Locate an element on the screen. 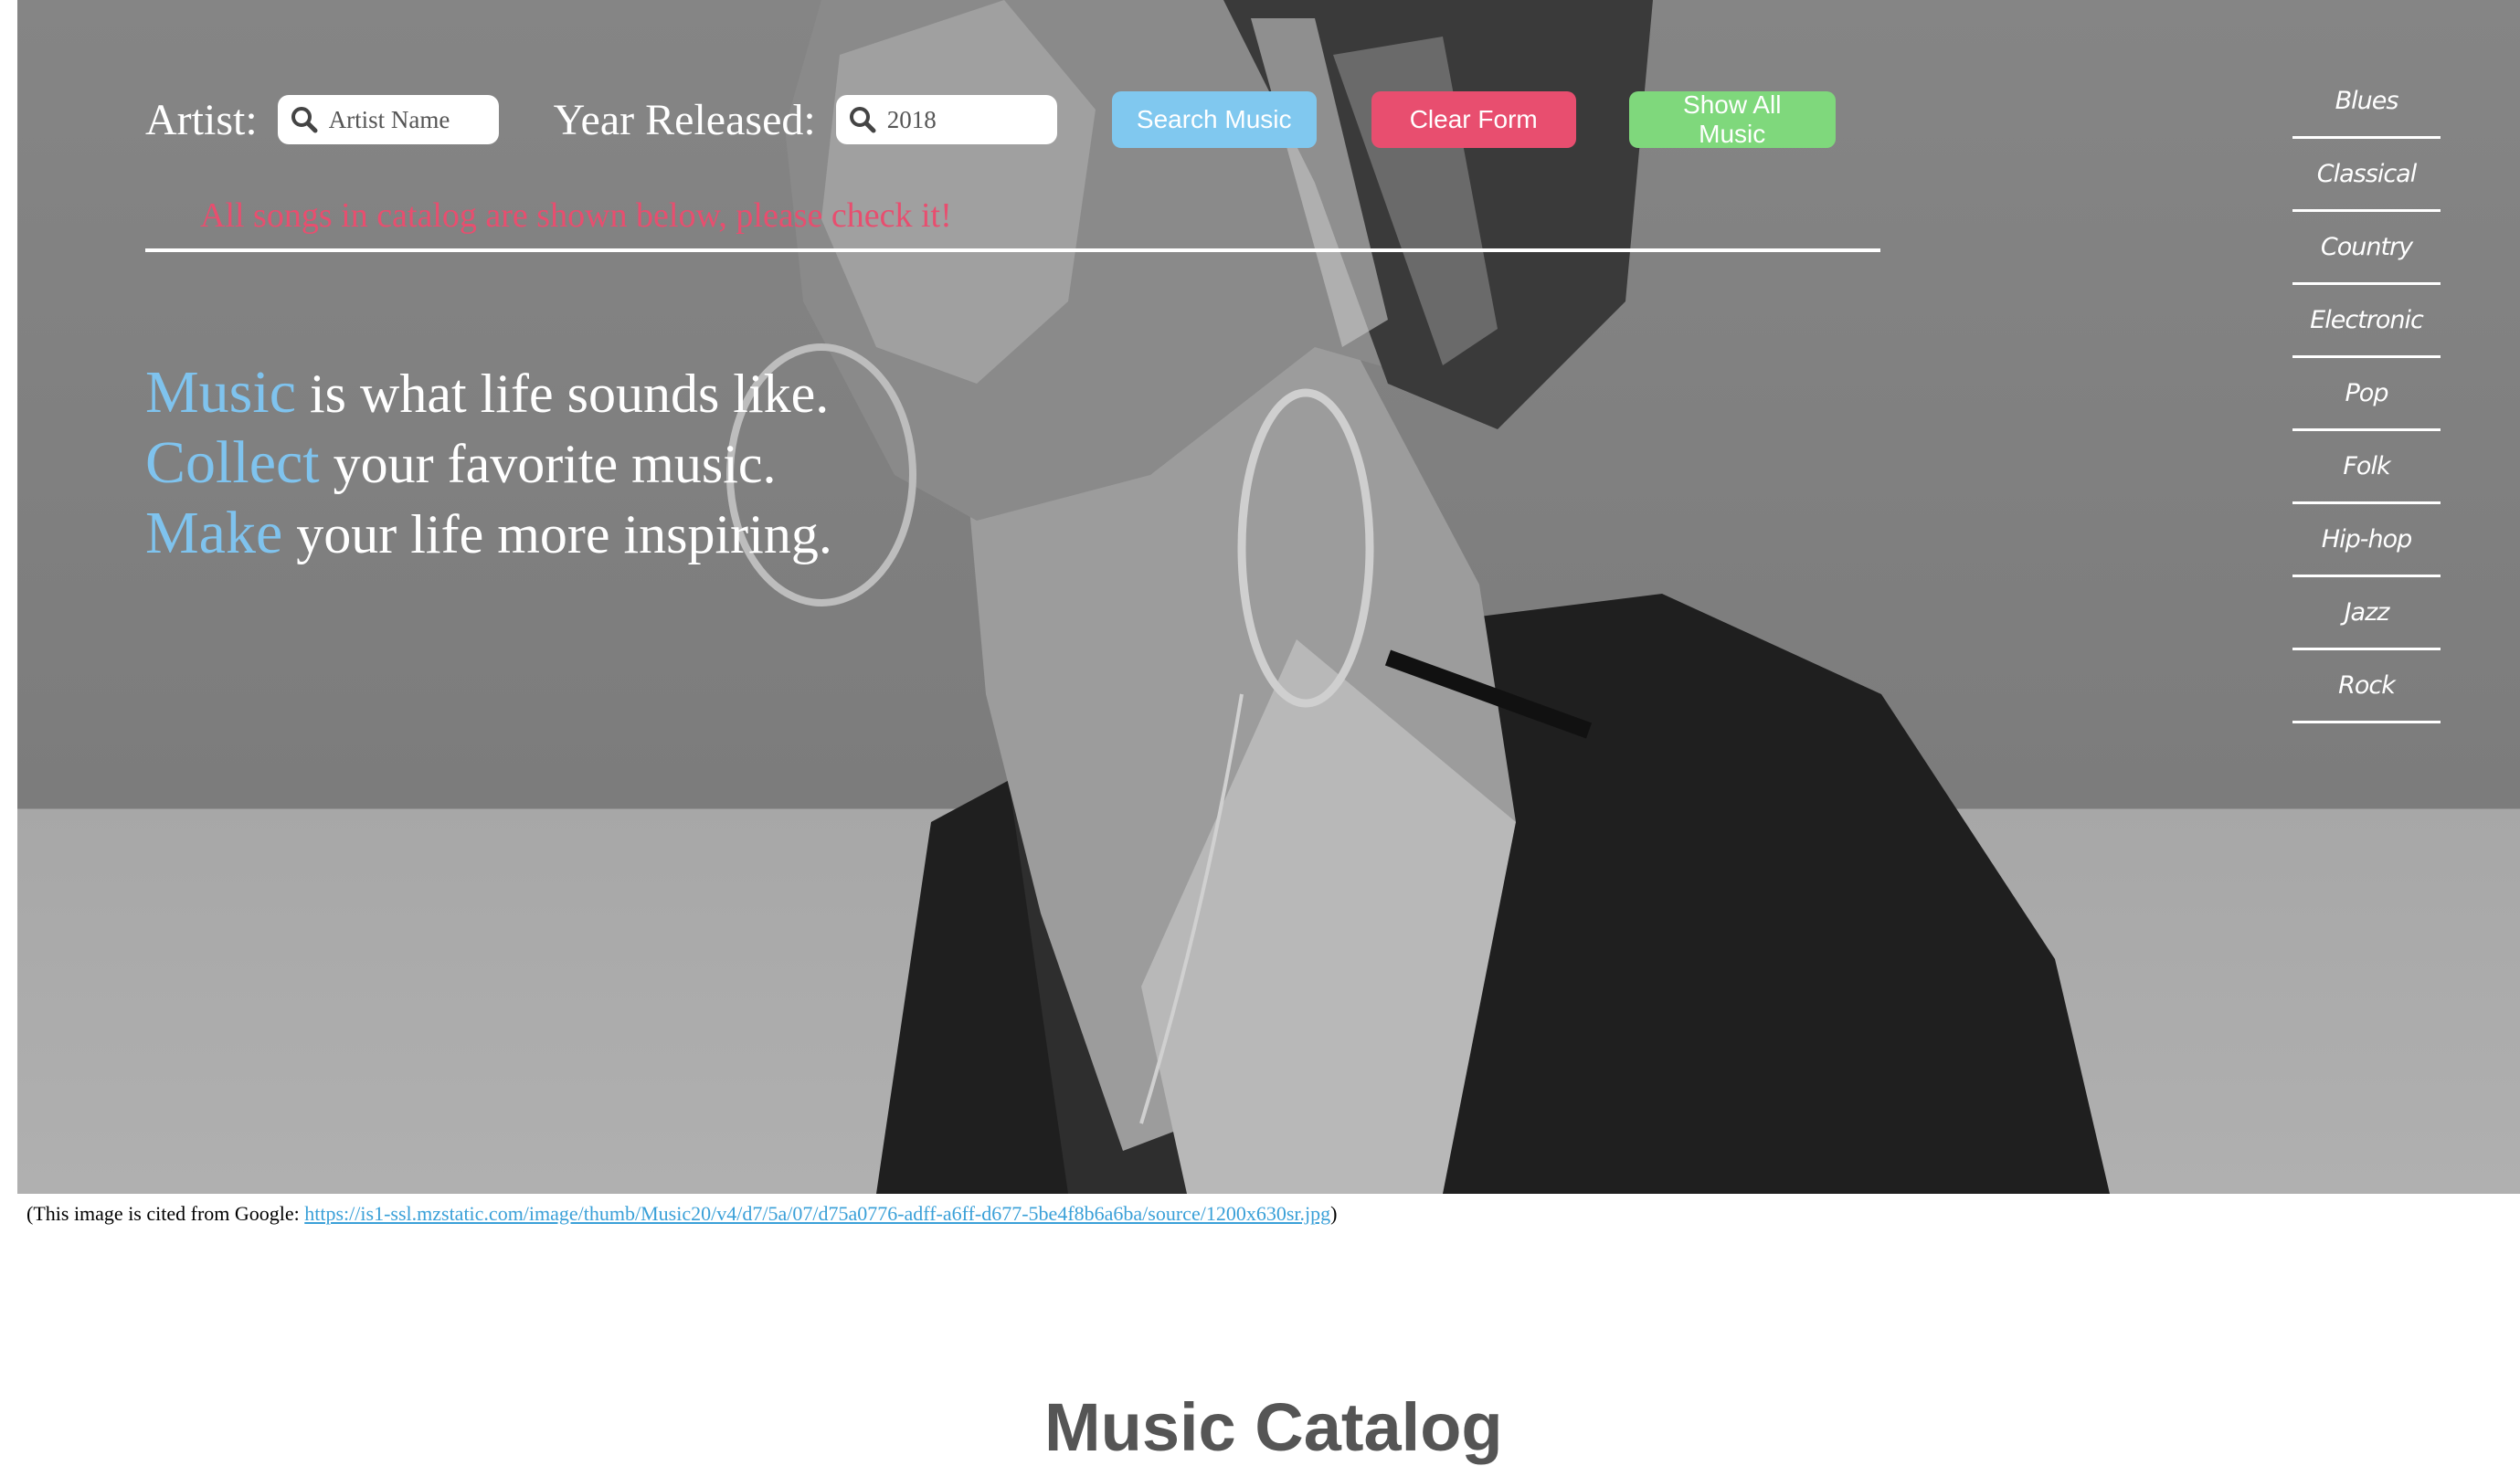 This screenshot has height=1466, width=2520. slogan-keyword: Music is located at coordinates (220, 392).